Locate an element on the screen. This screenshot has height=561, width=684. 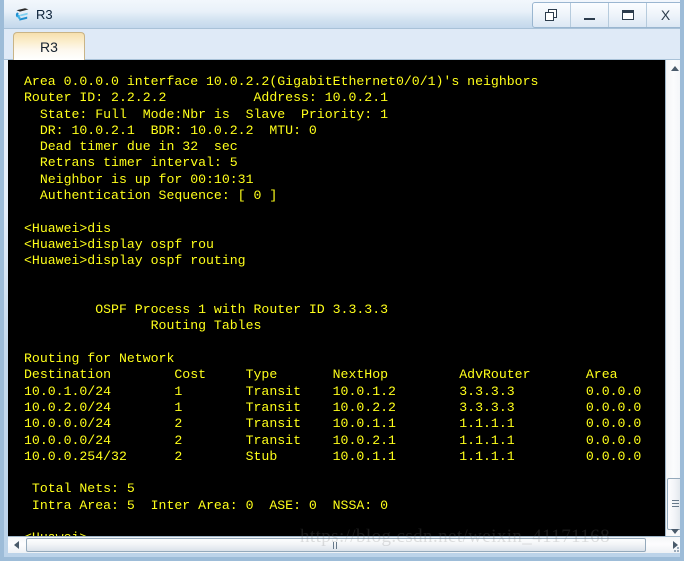
scrollbar-grip-horizontal-icon is located at coordinates (336, 545).